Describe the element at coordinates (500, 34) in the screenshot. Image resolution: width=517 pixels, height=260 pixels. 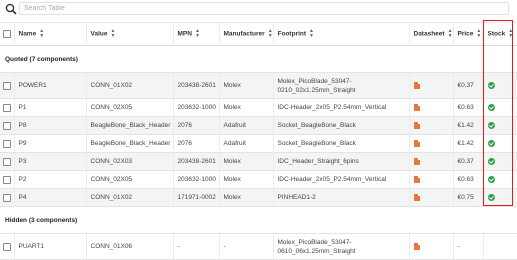
I see `column-header-stock: Stock ▲ ▼` at that location.